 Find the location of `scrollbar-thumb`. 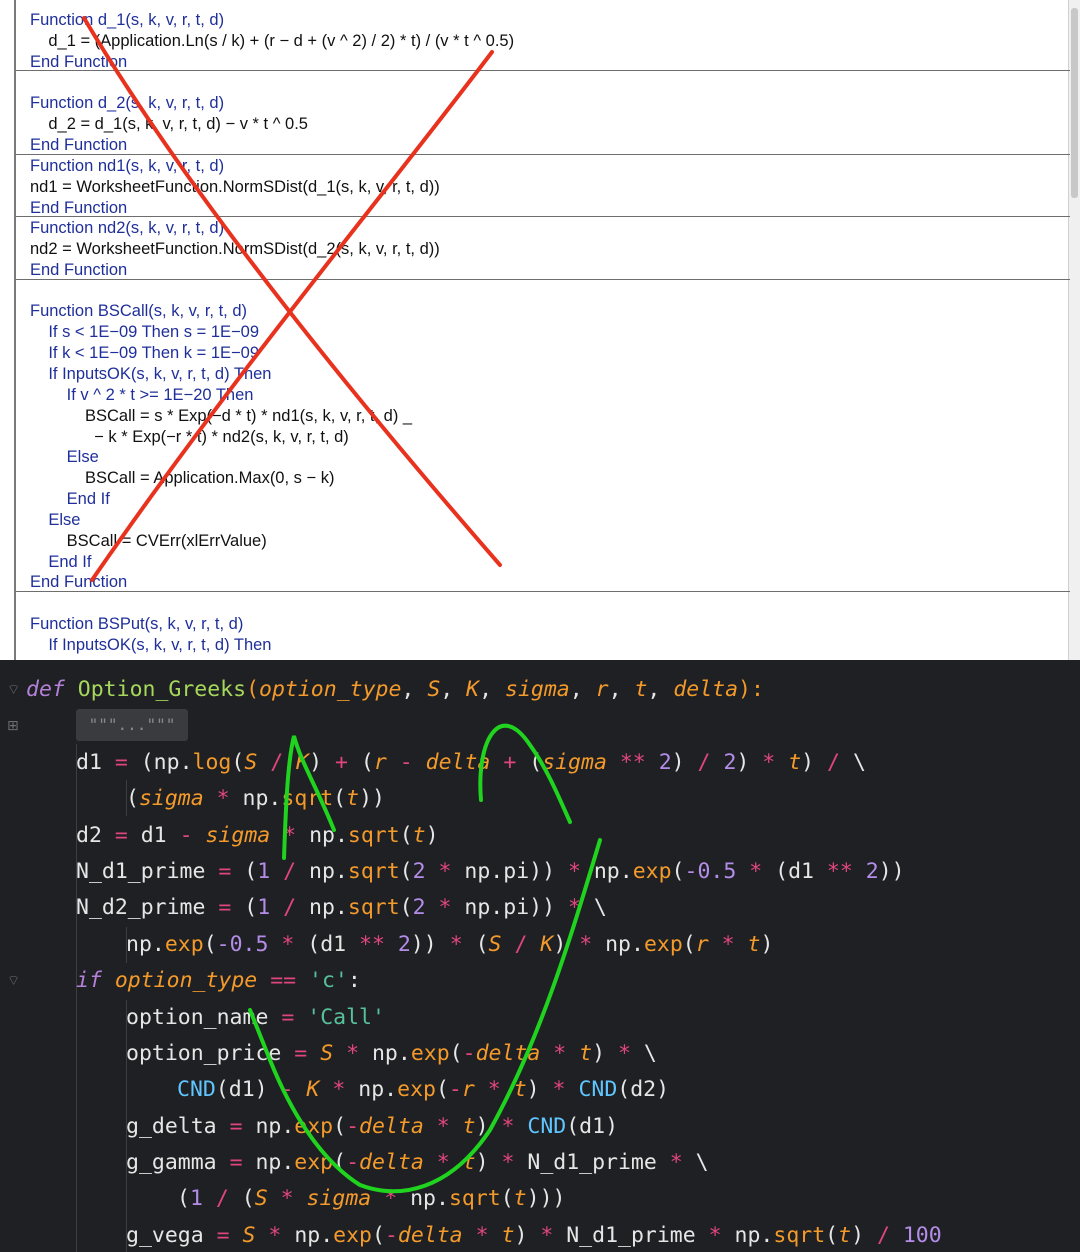

scrollbar-thumb is located at coordinates (1074, 103).